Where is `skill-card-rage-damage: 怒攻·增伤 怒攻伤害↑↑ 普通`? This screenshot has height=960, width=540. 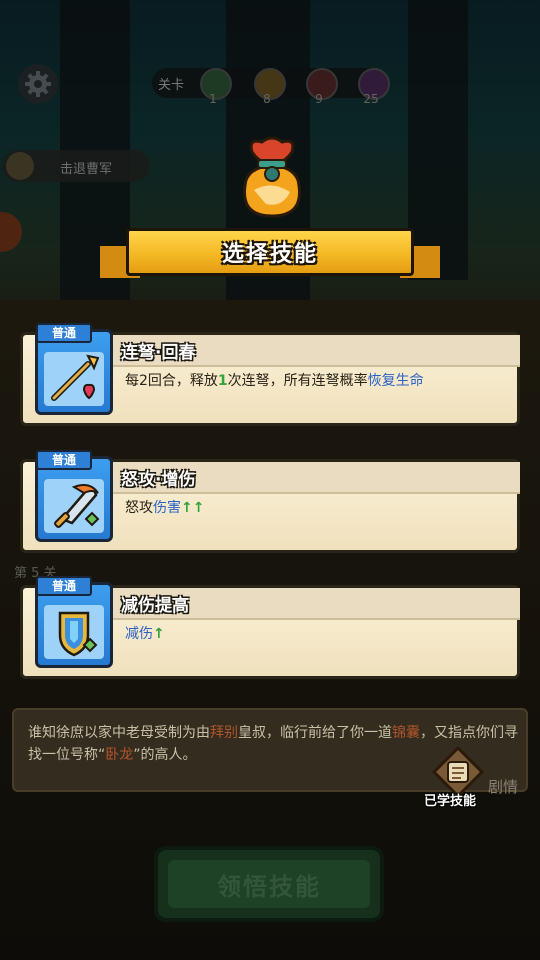 skill-card-rage-damage: 怒攻·增伤 怒攻伤害↑↑ 普通 is located at coordinates (270, 501).